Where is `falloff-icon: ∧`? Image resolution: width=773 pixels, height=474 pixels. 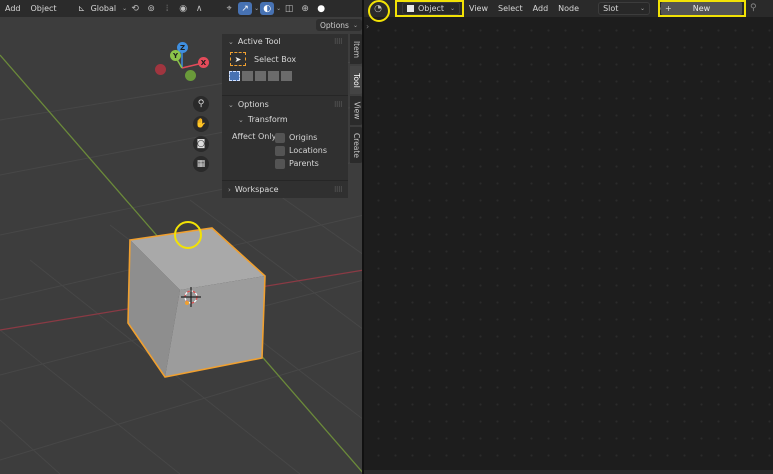 falloff-icon: ∧ is located at coordinates (199, 8).